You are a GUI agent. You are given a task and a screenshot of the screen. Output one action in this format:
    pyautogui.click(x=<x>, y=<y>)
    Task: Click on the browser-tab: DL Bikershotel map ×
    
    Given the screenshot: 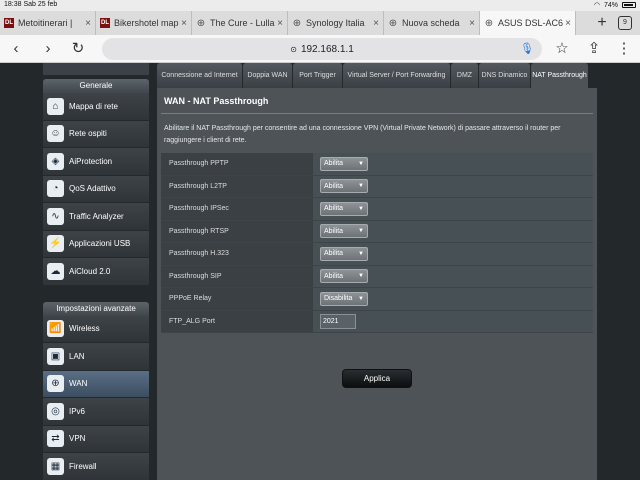 What is the action you would take?
    pyautogui.click(x=144, y=23)
    